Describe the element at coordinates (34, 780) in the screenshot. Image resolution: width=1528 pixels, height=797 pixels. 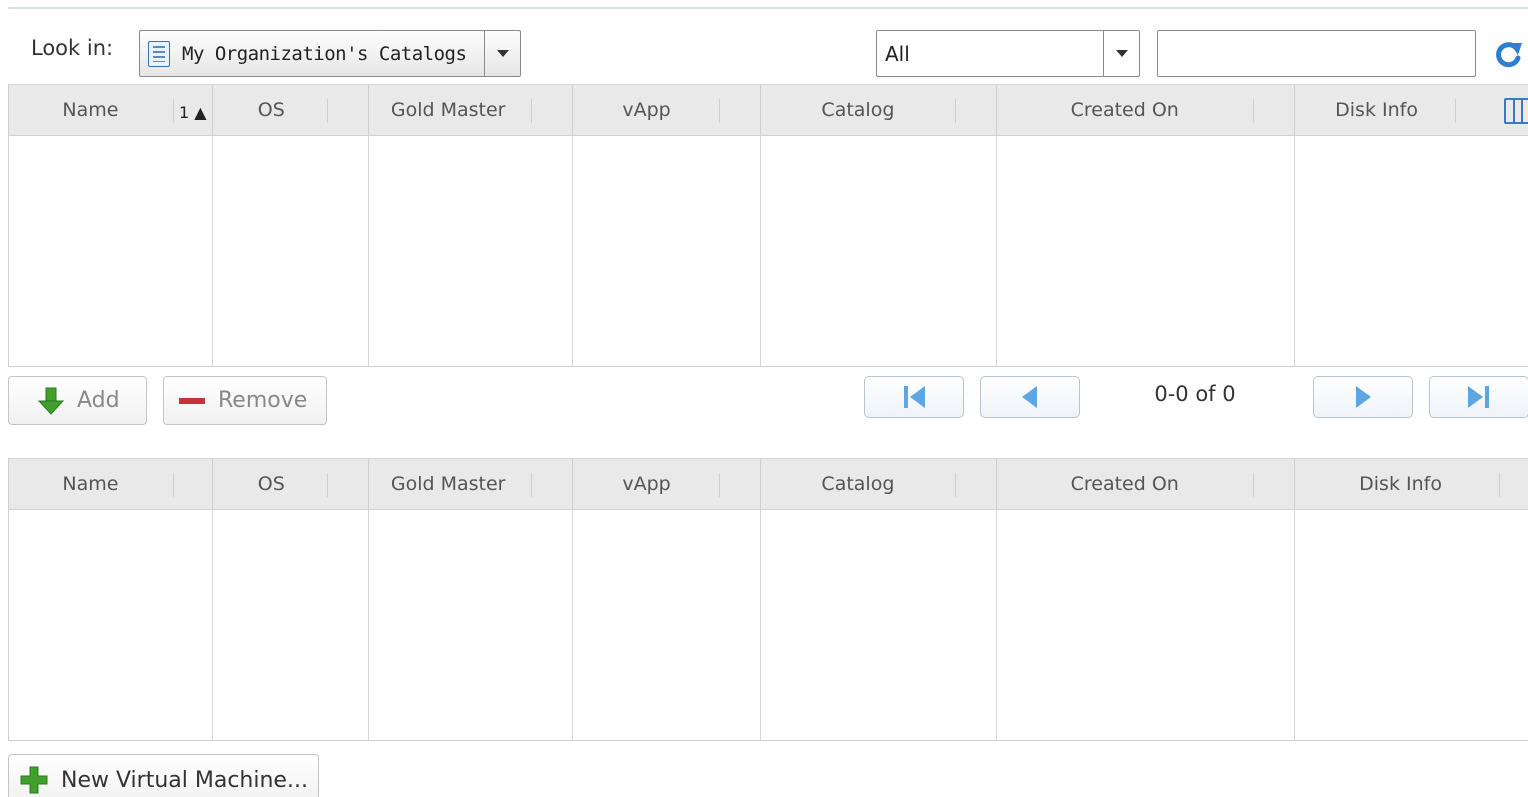
I see `plus-green-icon` at that location.